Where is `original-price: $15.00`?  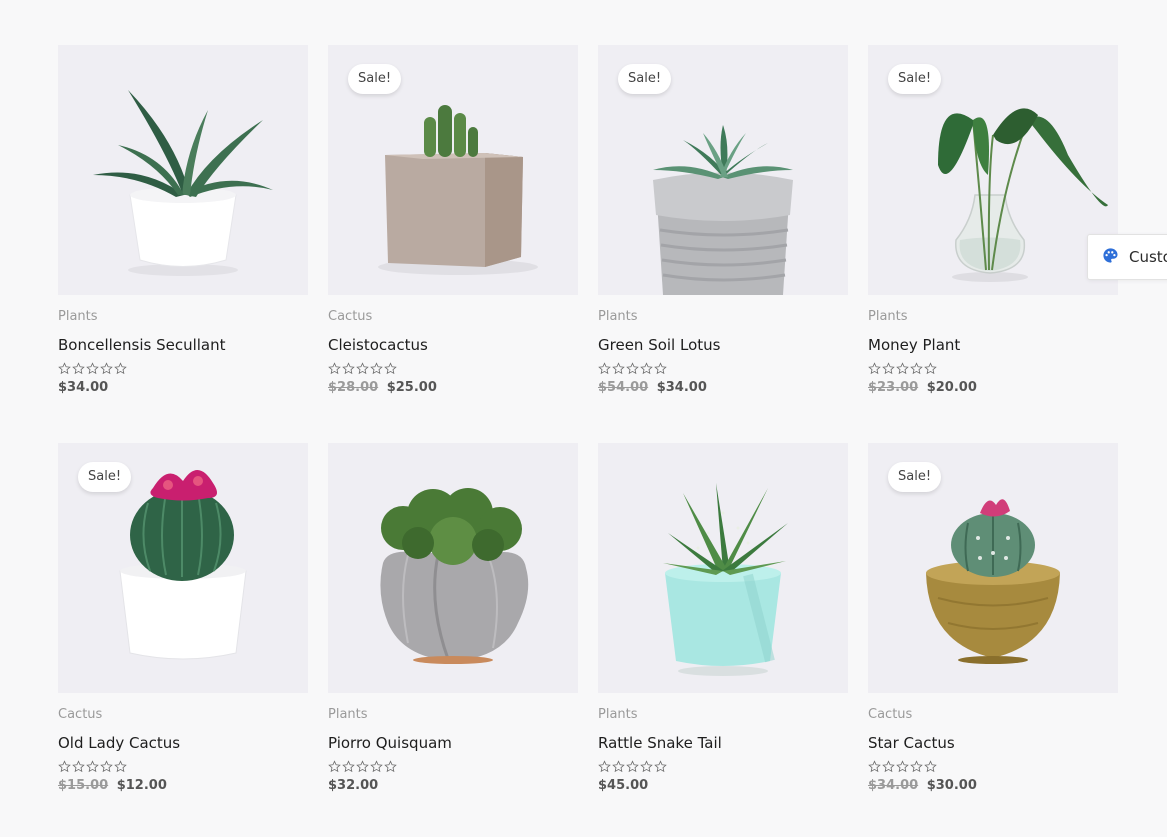 original-price: $15.00 is located at coordinates (83, 785).